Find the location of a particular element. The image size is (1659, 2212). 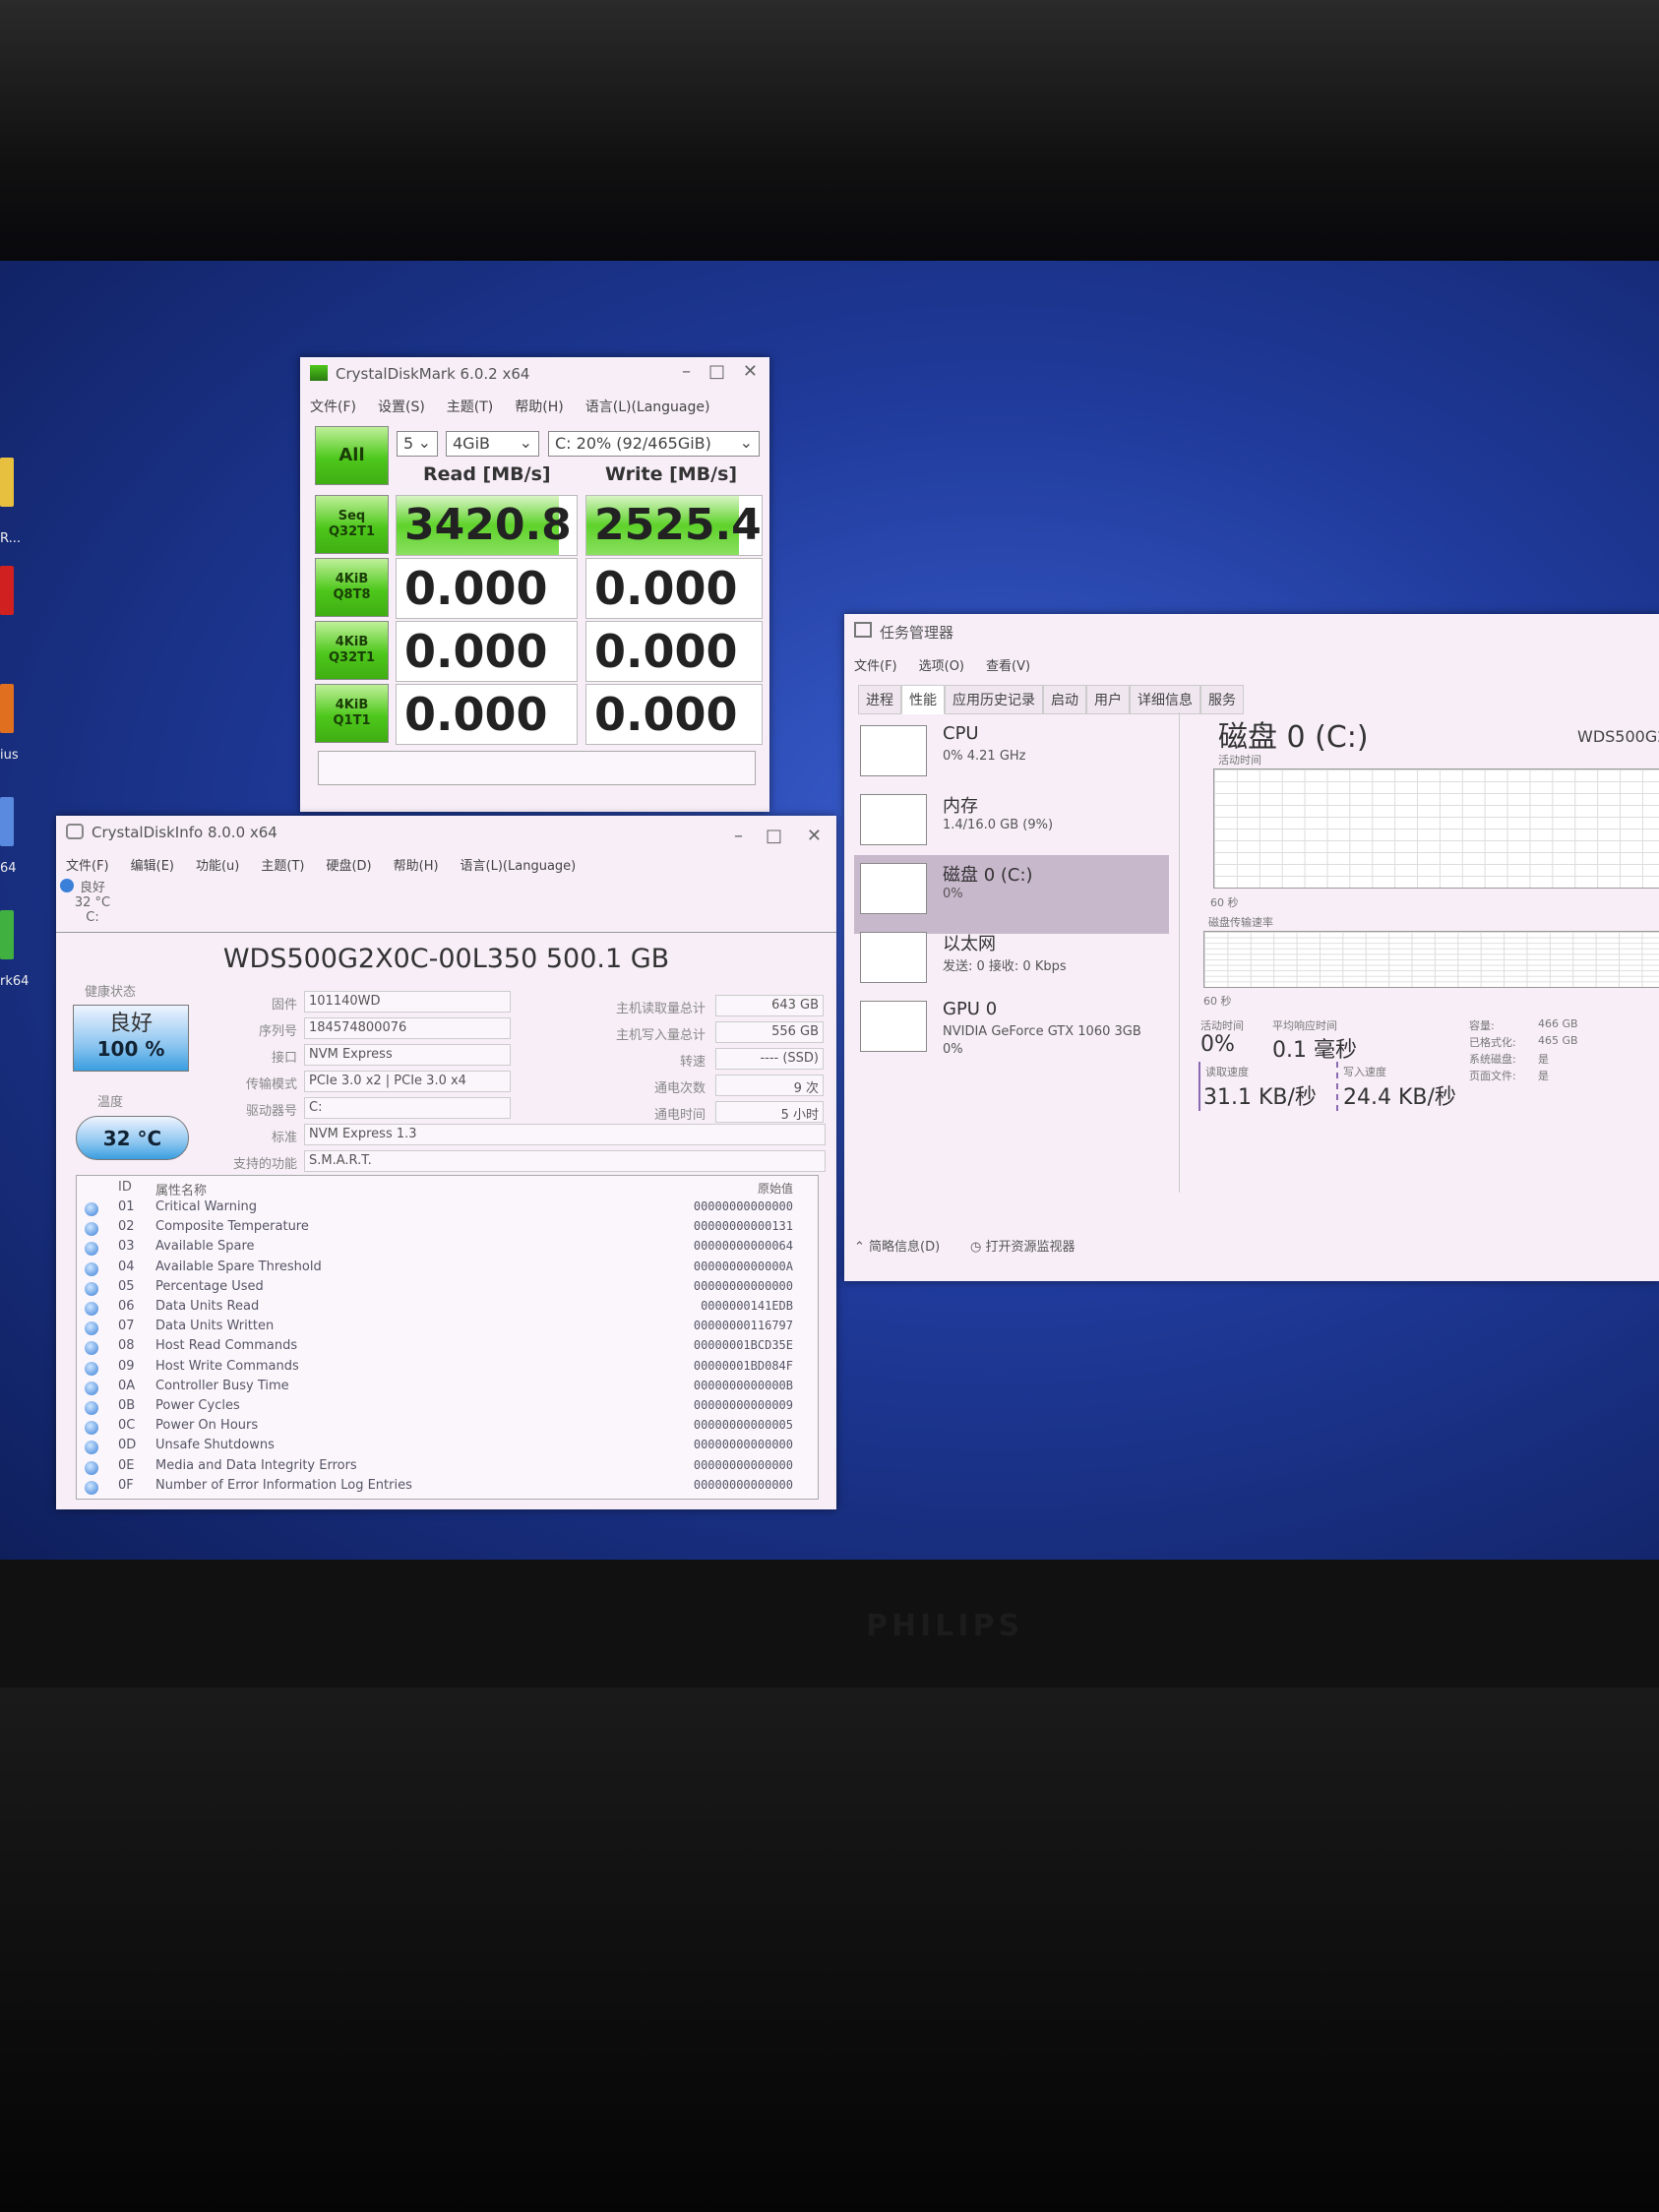

health-label: 健康状态 is located at coordinates (110, 992).